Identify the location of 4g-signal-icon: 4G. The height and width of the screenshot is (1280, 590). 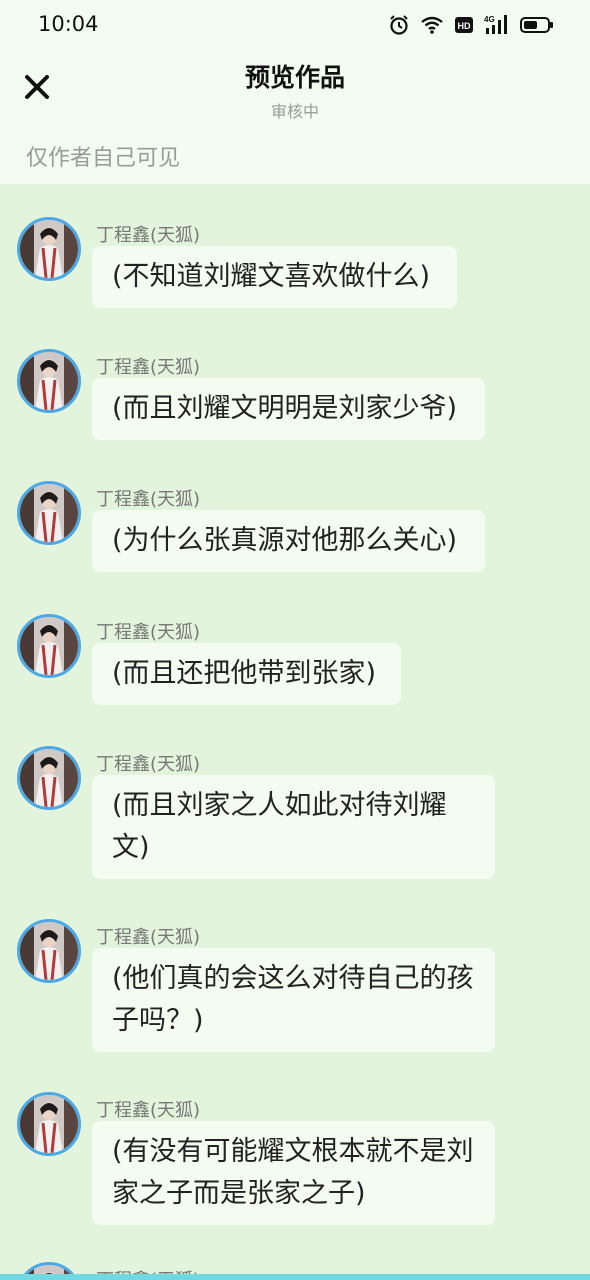
(497, 25).